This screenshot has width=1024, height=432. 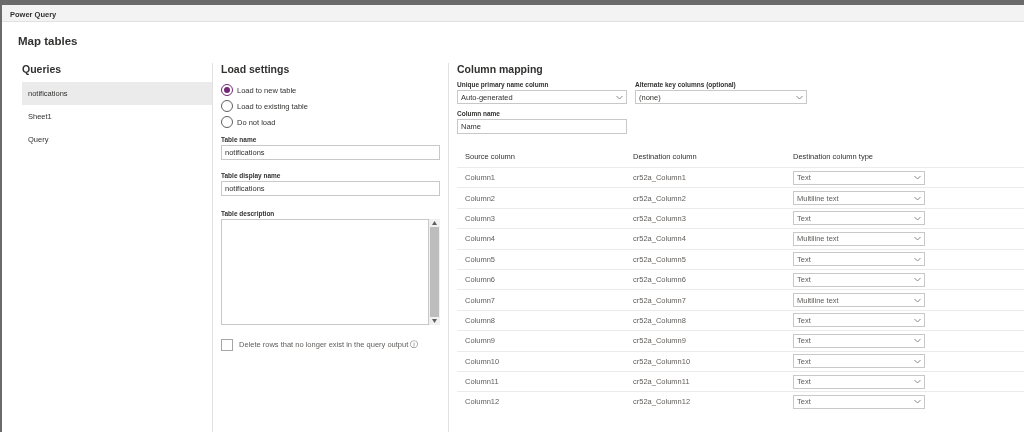 What do you see at coordinates (48, 41) in the screenshot?
I see `page-title: Map tables` at bounding box center [48, 41].